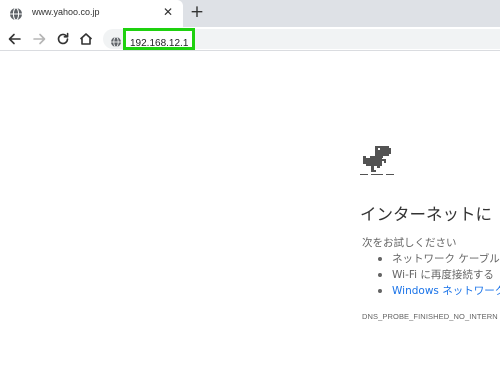 Image resolution: width=500 pixels, height=375 pixels. Describe the element at coordinates (15, 39) in the screenshot. I see `back-arrow-icon` at that location.